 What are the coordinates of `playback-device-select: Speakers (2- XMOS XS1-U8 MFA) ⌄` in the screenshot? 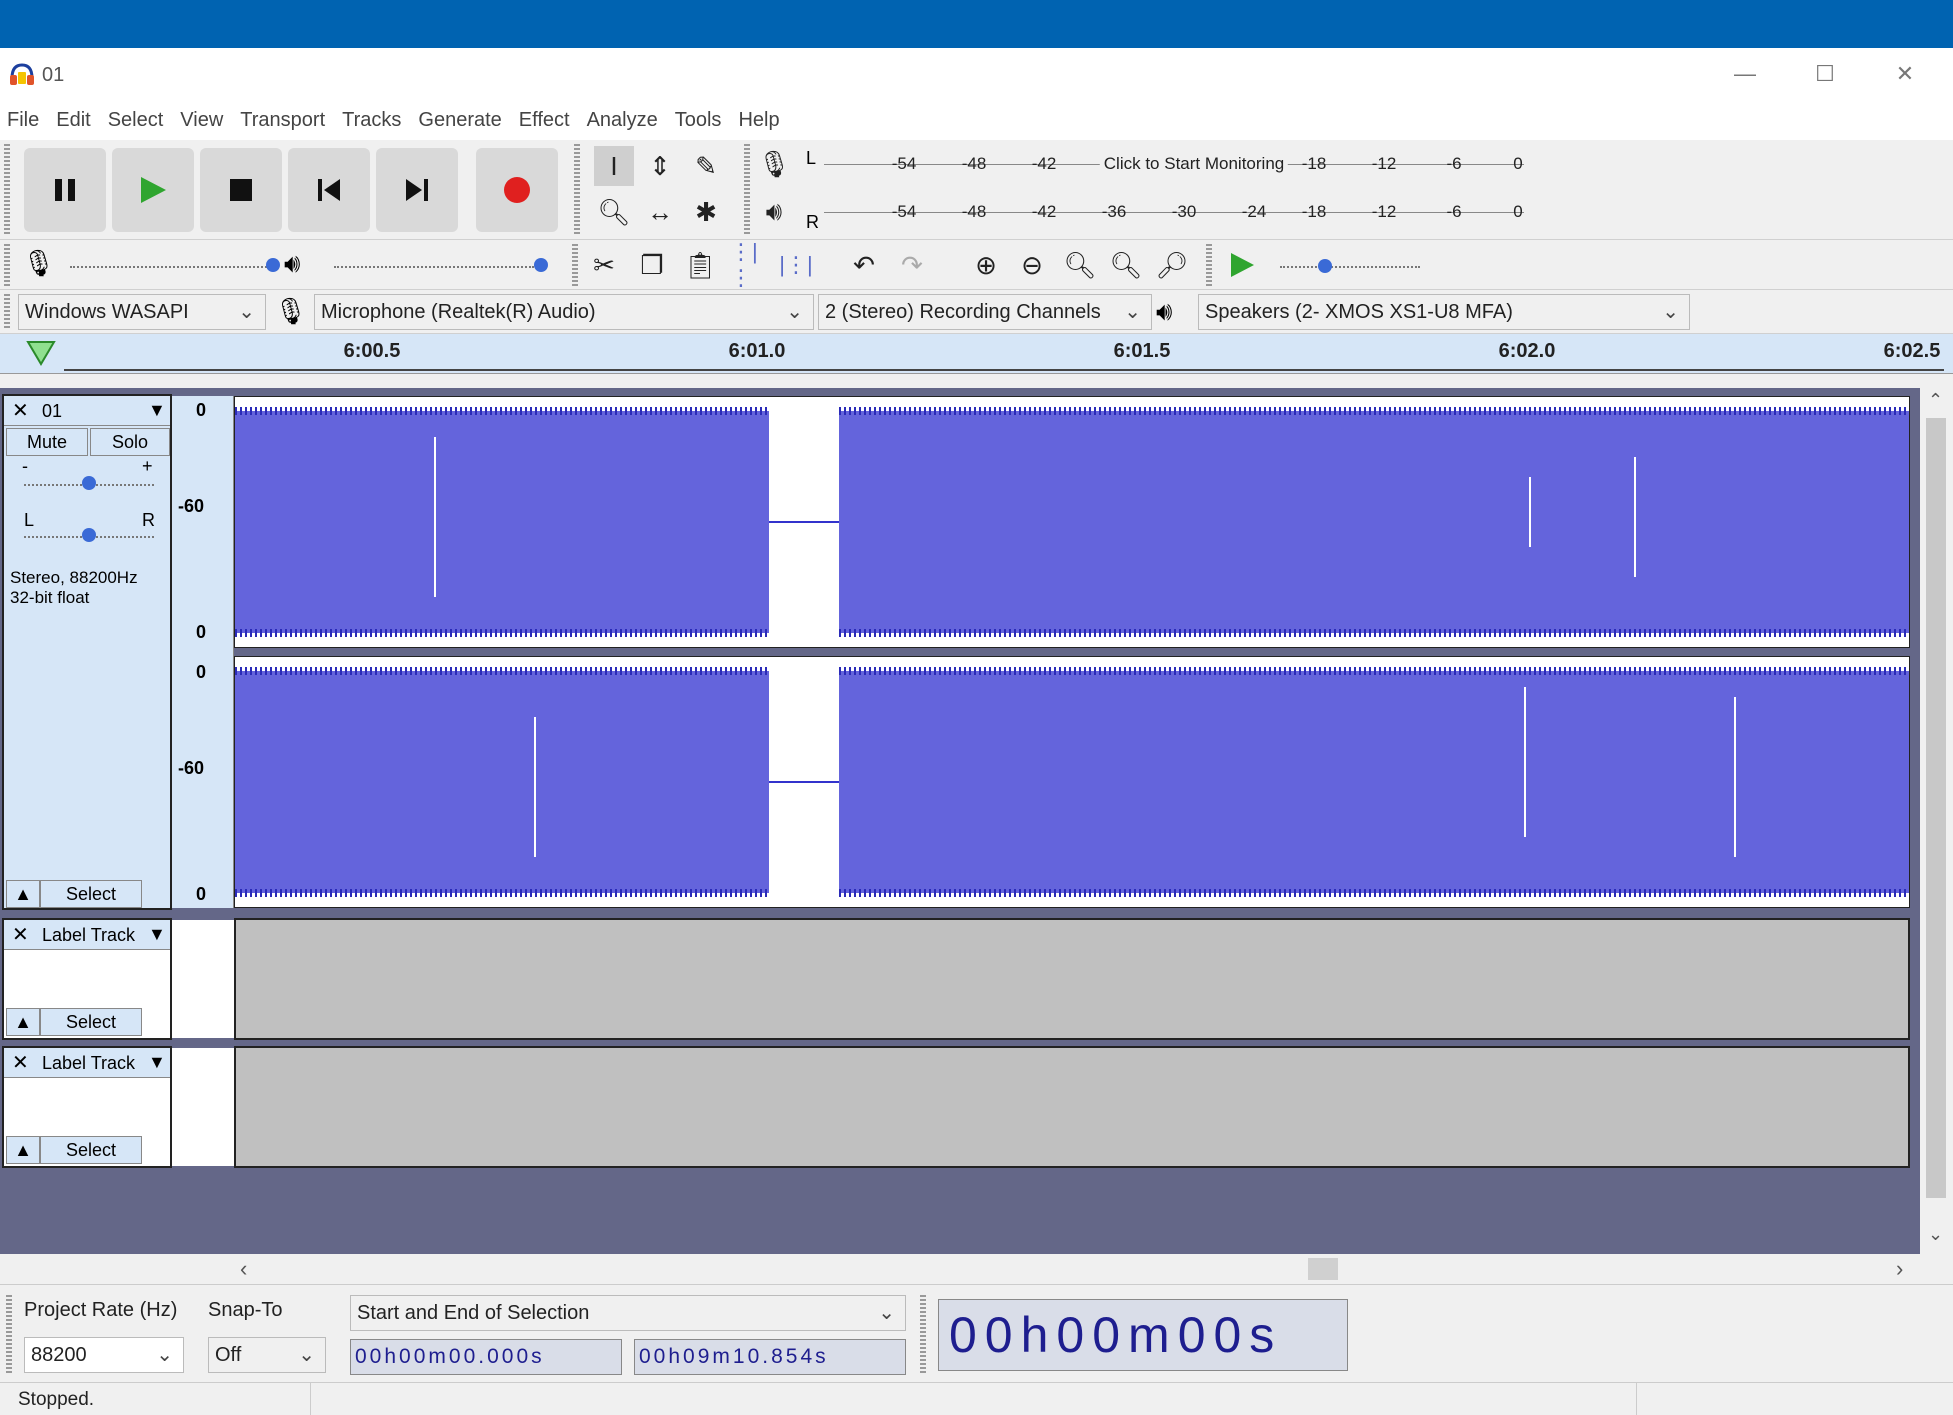 It's located at (1444, 312).